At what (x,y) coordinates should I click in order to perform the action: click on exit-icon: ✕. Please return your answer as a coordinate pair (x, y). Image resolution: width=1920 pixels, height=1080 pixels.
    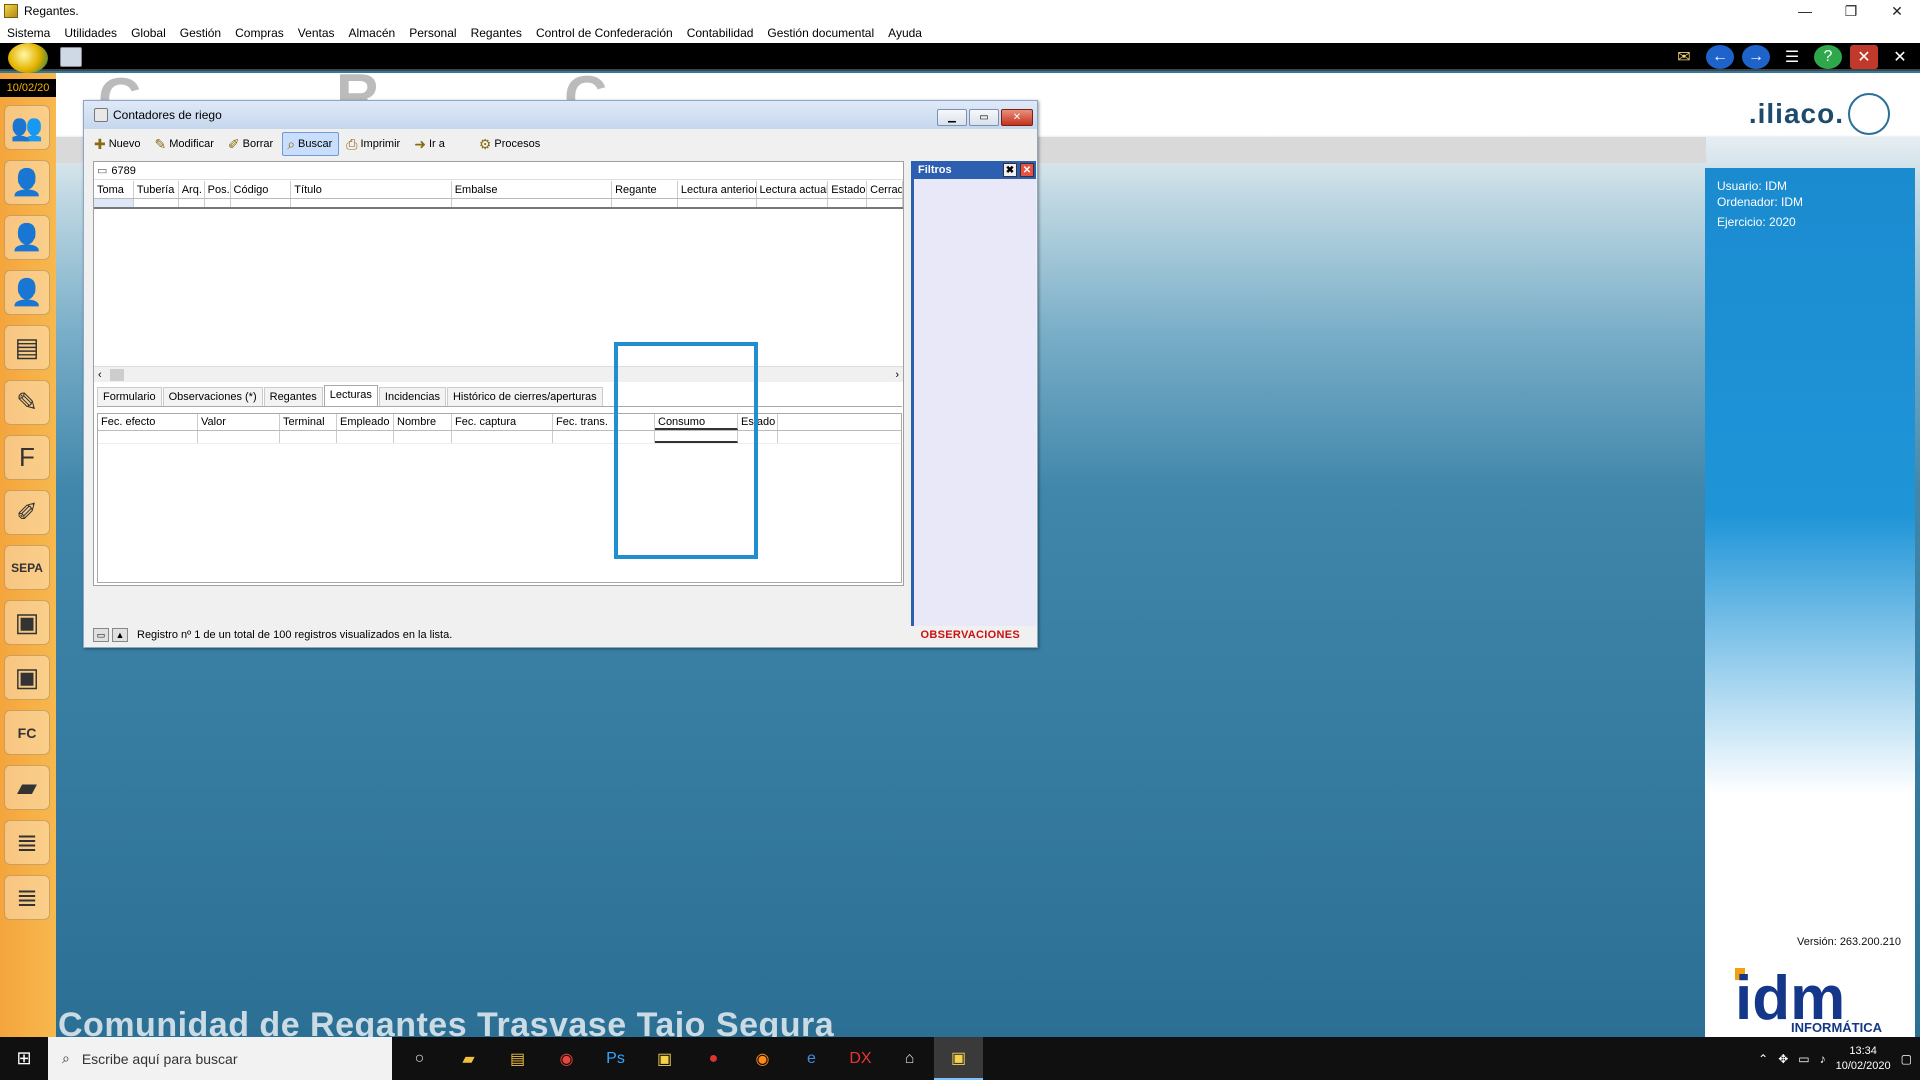
    Looking at the image, I should click on (1900, 57).